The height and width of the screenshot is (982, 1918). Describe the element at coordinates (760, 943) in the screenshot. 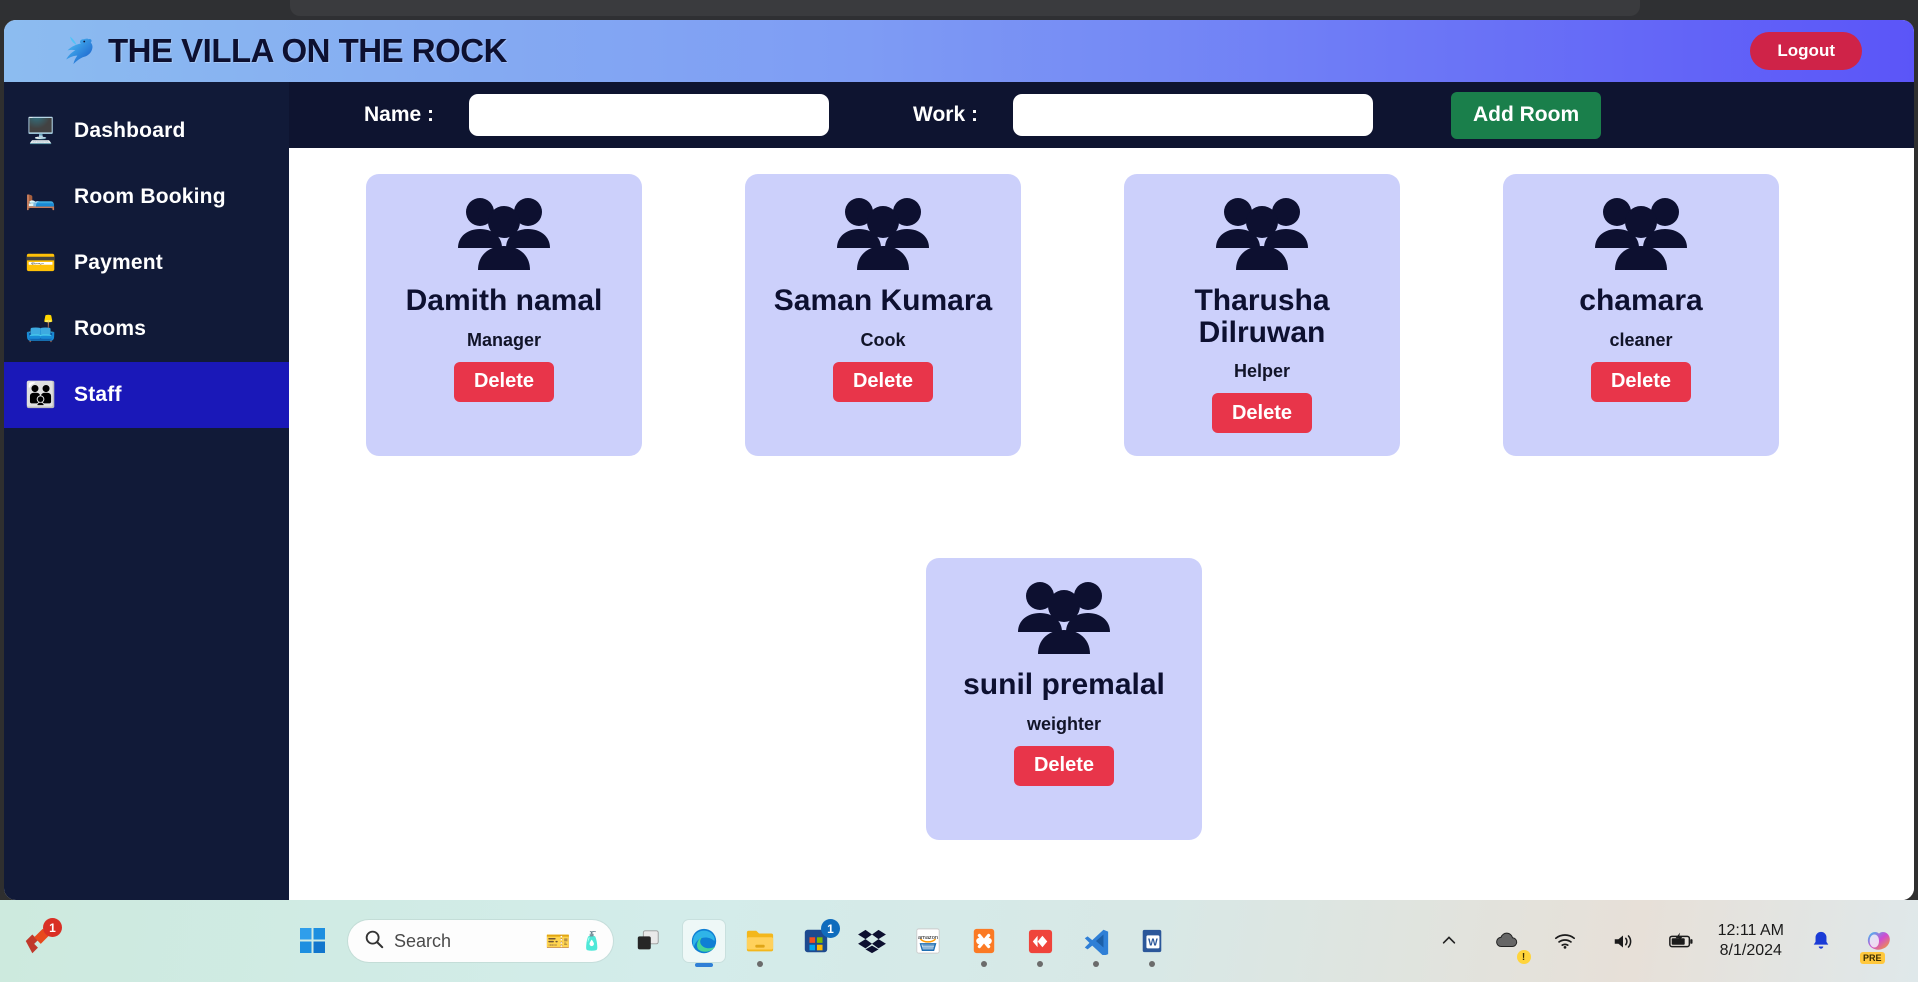

I see `file-explorer-icon` at that location.